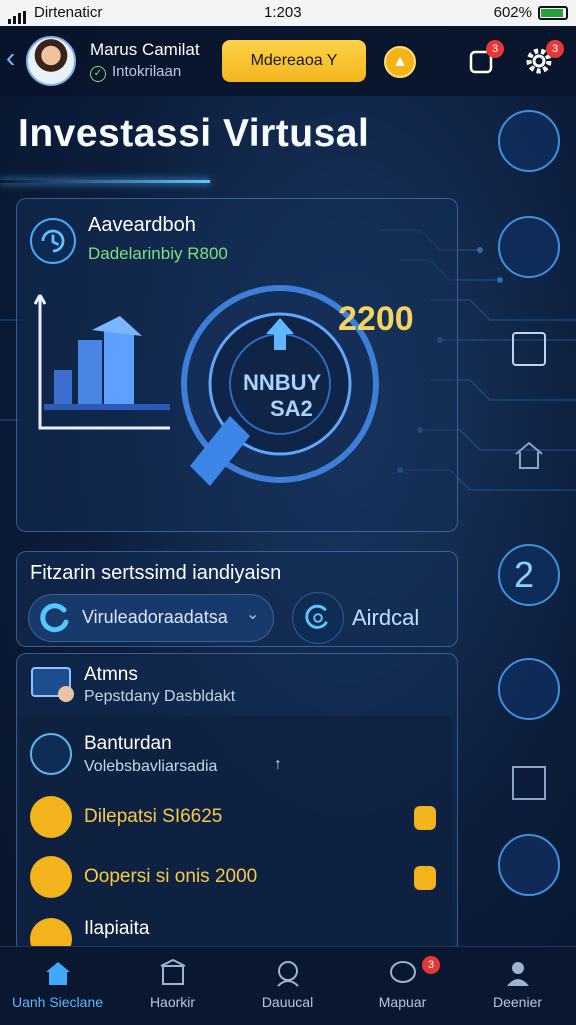  Describe the element at coordinates (18, 15) in the screenshot. I see `signal-icon` at that location.